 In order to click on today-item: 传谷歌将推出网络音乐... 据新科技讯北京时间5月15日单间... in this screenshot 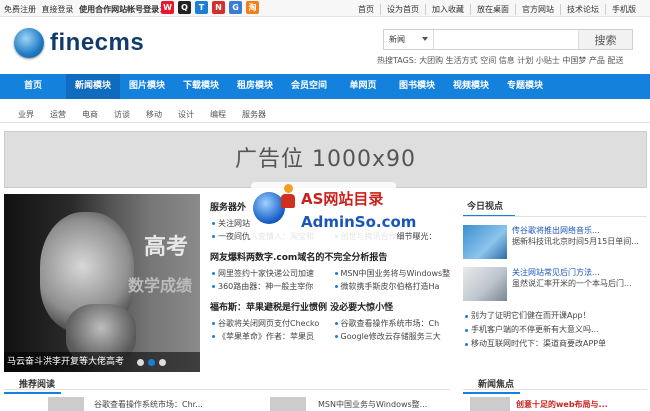, I will do `click(555, 242)`.